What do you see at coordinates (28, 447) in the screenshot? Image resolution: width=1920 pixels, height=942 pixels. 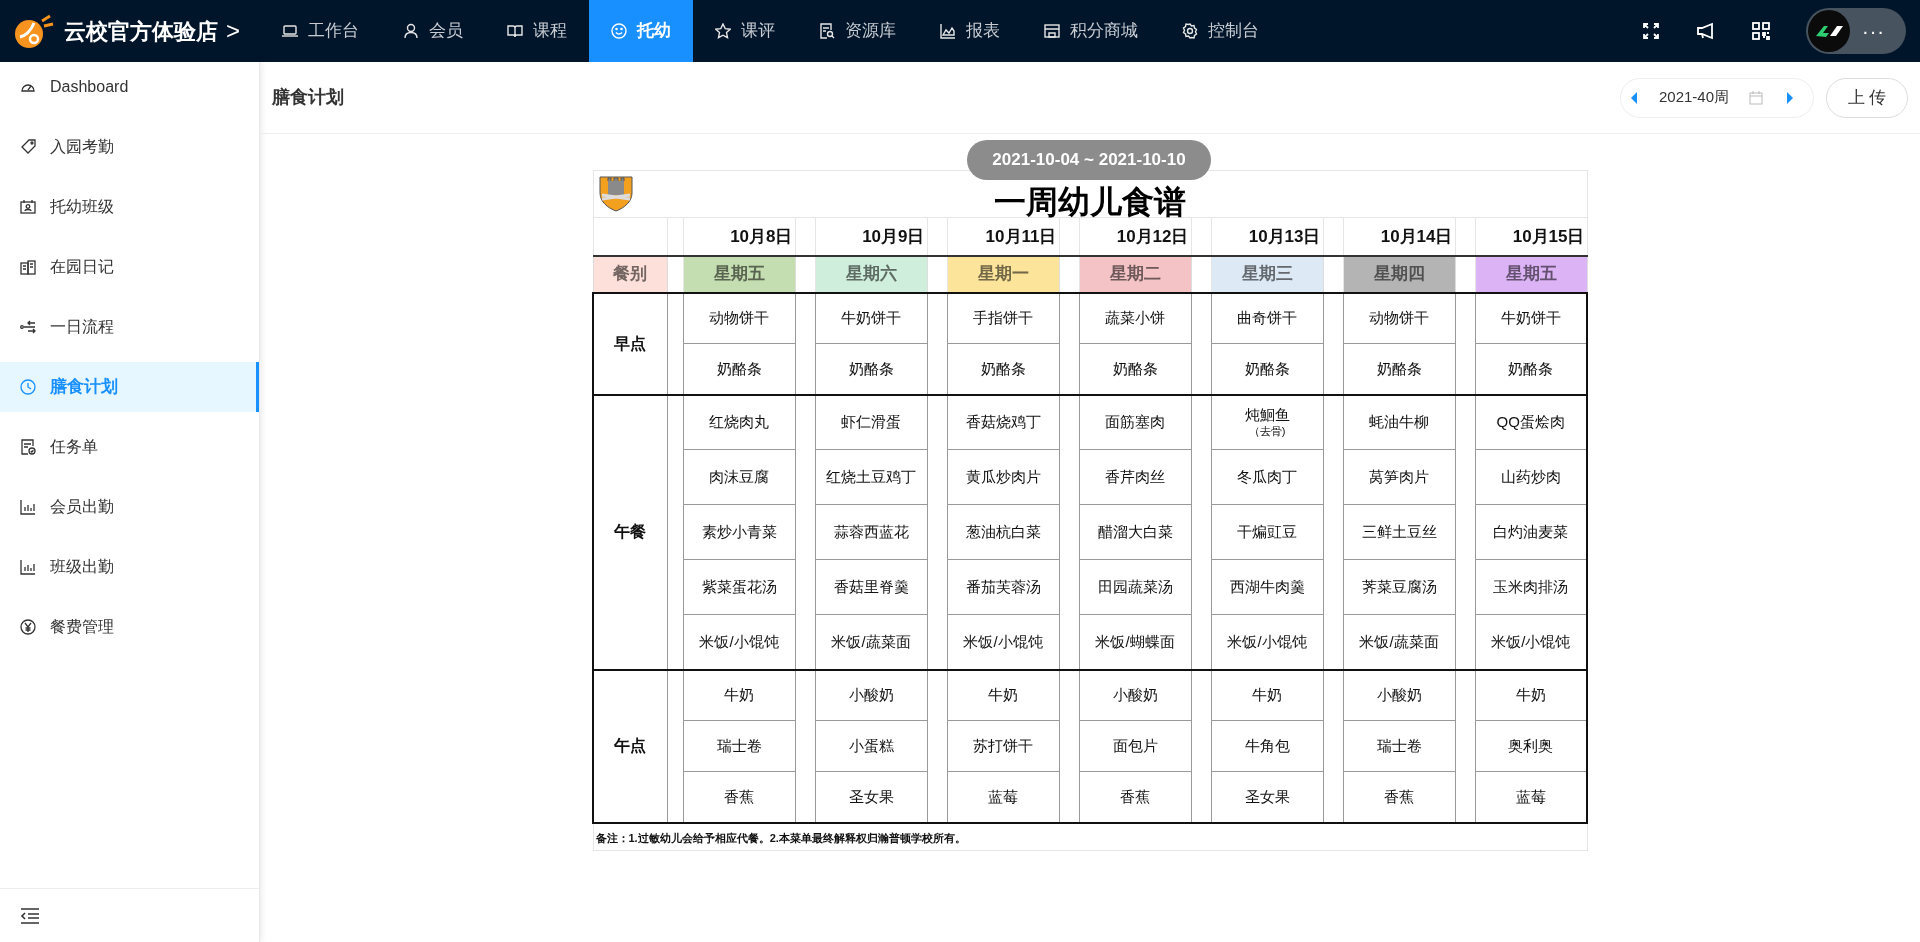 I see `task-list-icon` at bounding box center [28, 447].